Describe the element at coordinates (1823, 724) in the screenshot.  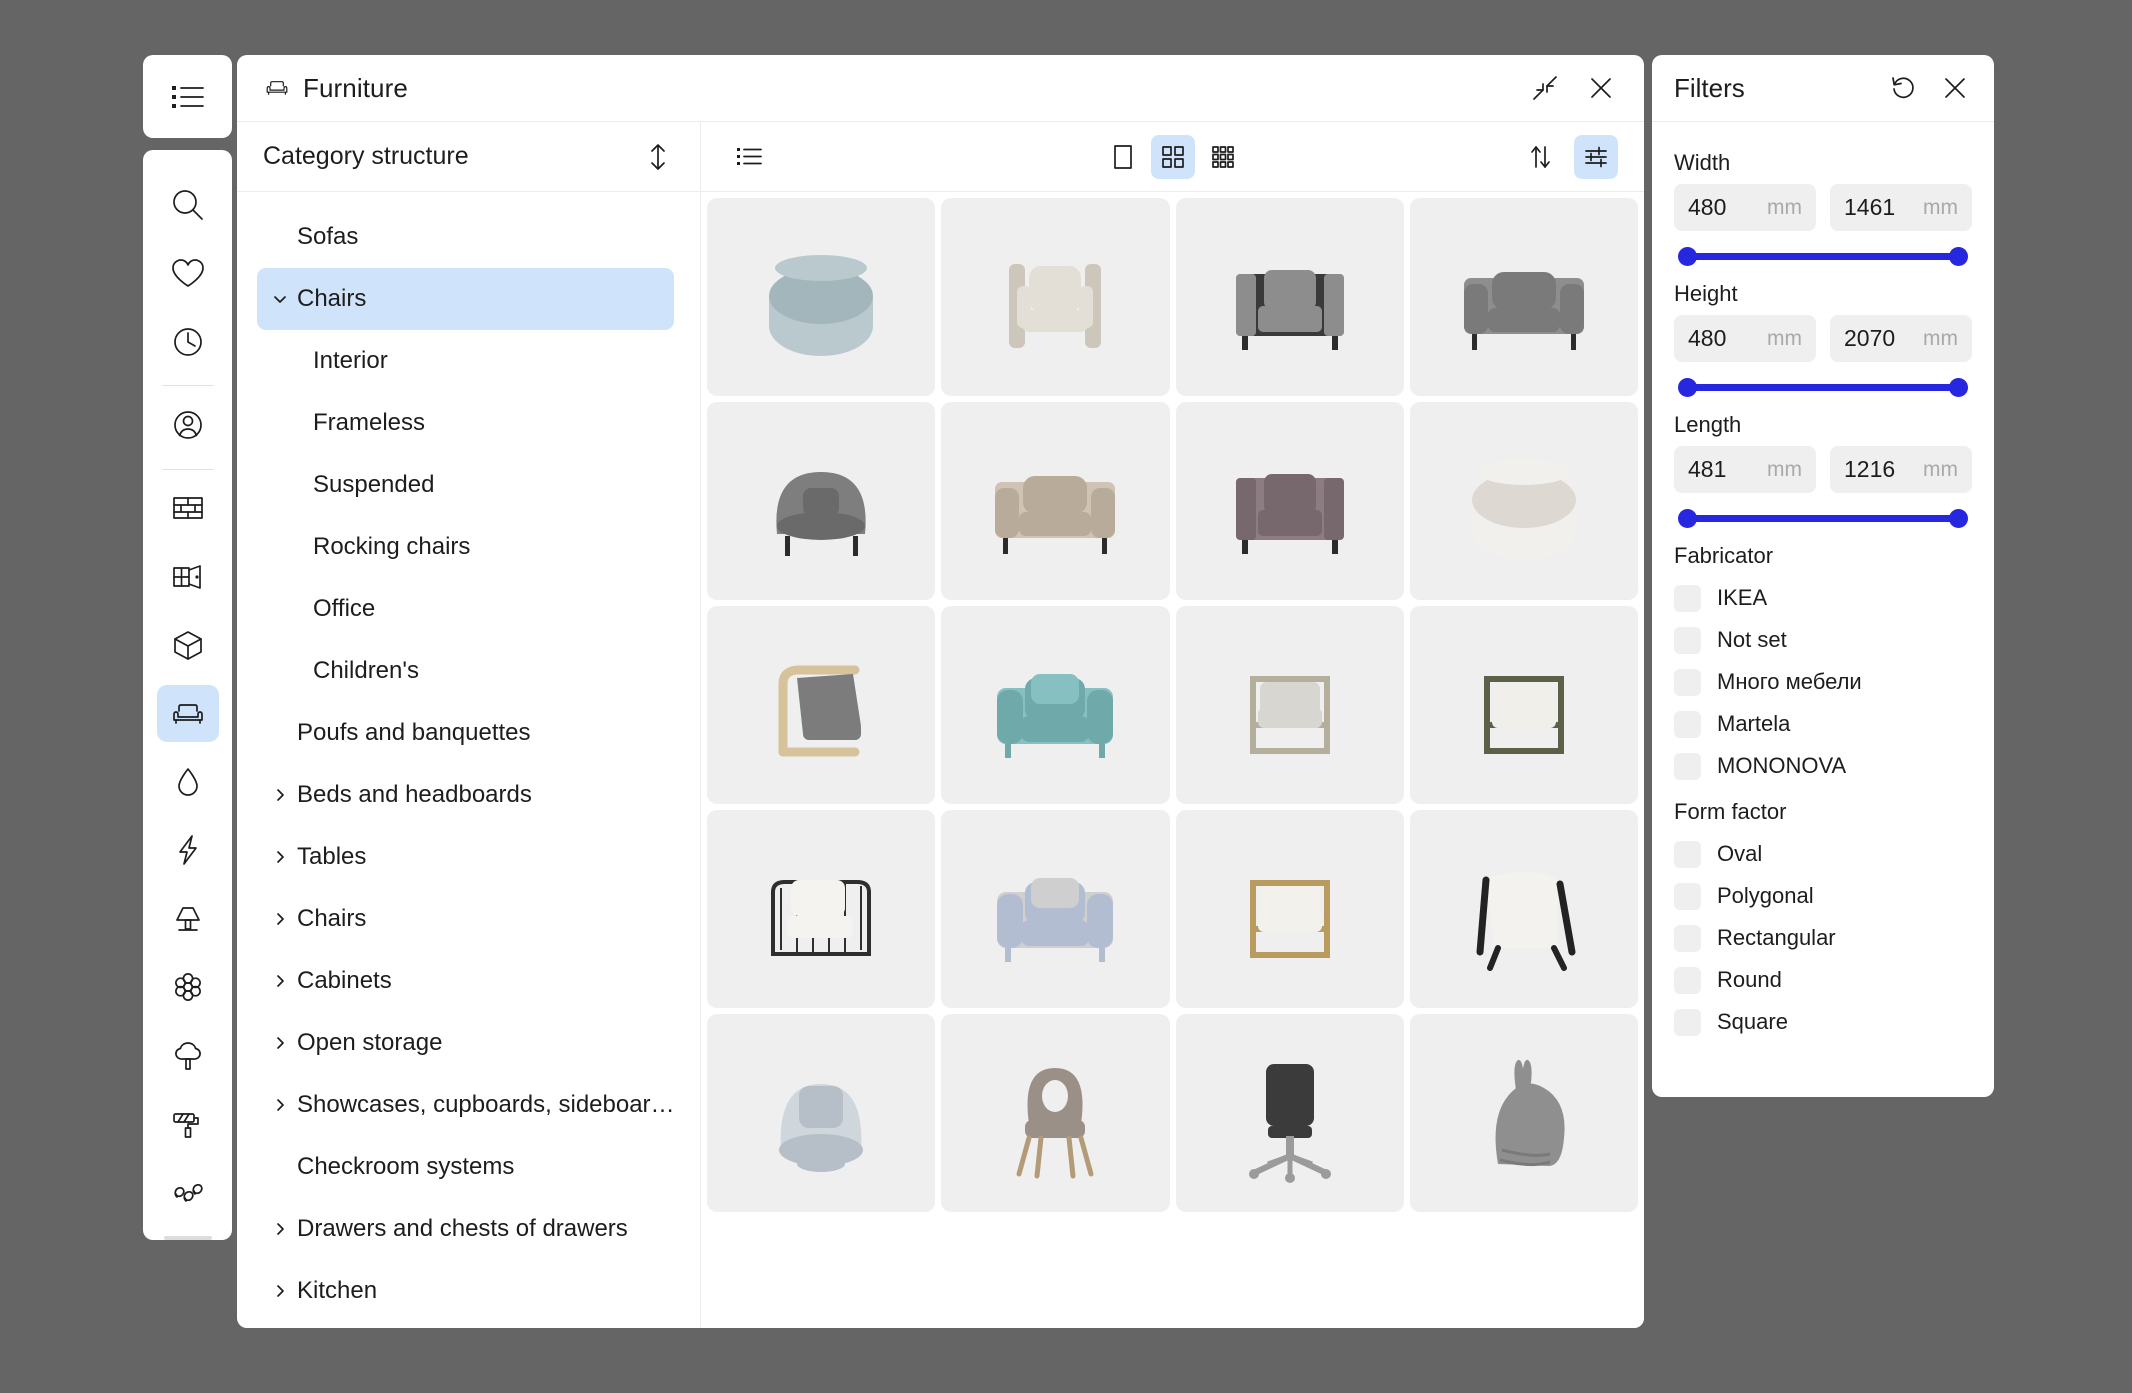
I see `filter-checkbox-row: Martela` at that location.